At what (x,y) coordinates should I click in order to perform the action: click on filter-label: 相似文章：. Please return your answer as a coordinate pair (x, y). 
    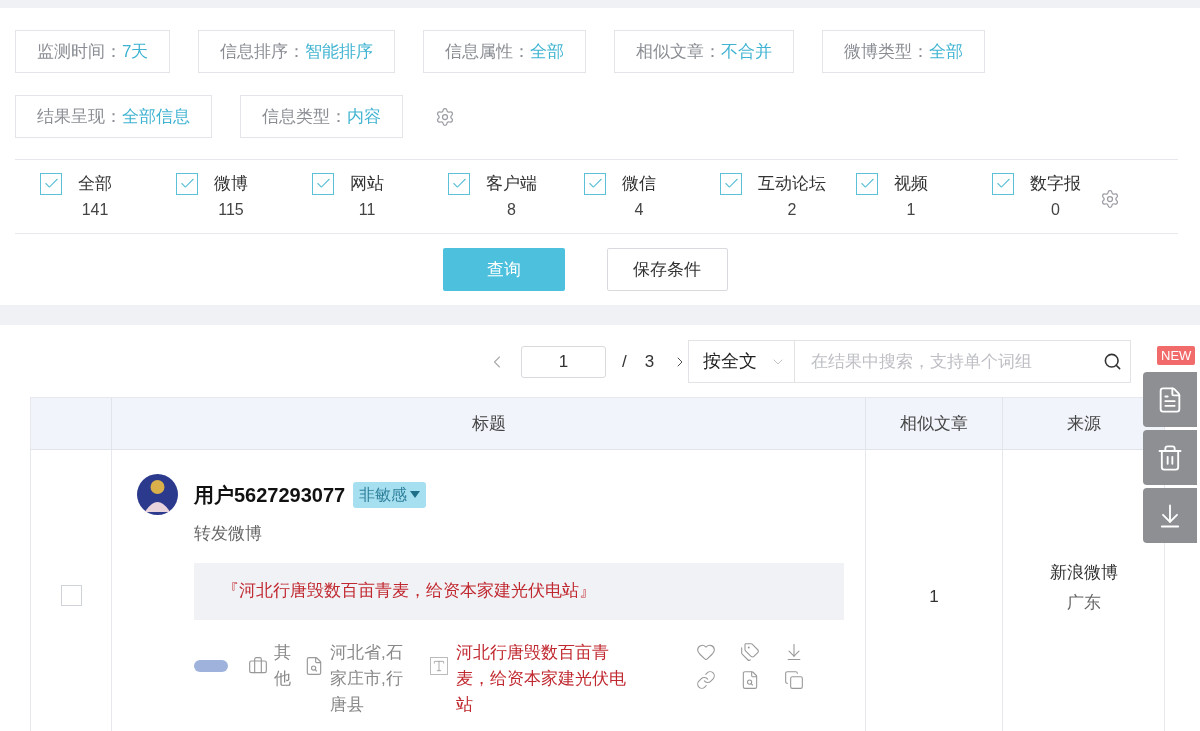
    Looking at the image, I should click on (679, 51).